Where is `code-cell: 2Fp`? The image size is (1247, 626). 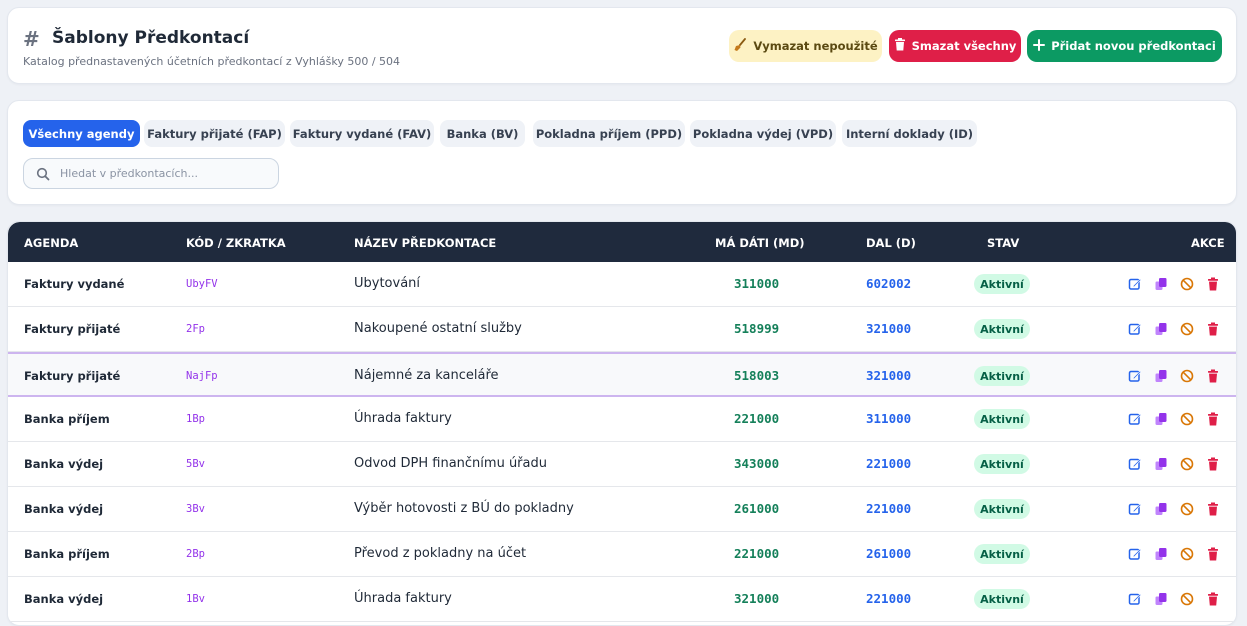 code-cell: 2Fp is located at coordinates (195, 329).